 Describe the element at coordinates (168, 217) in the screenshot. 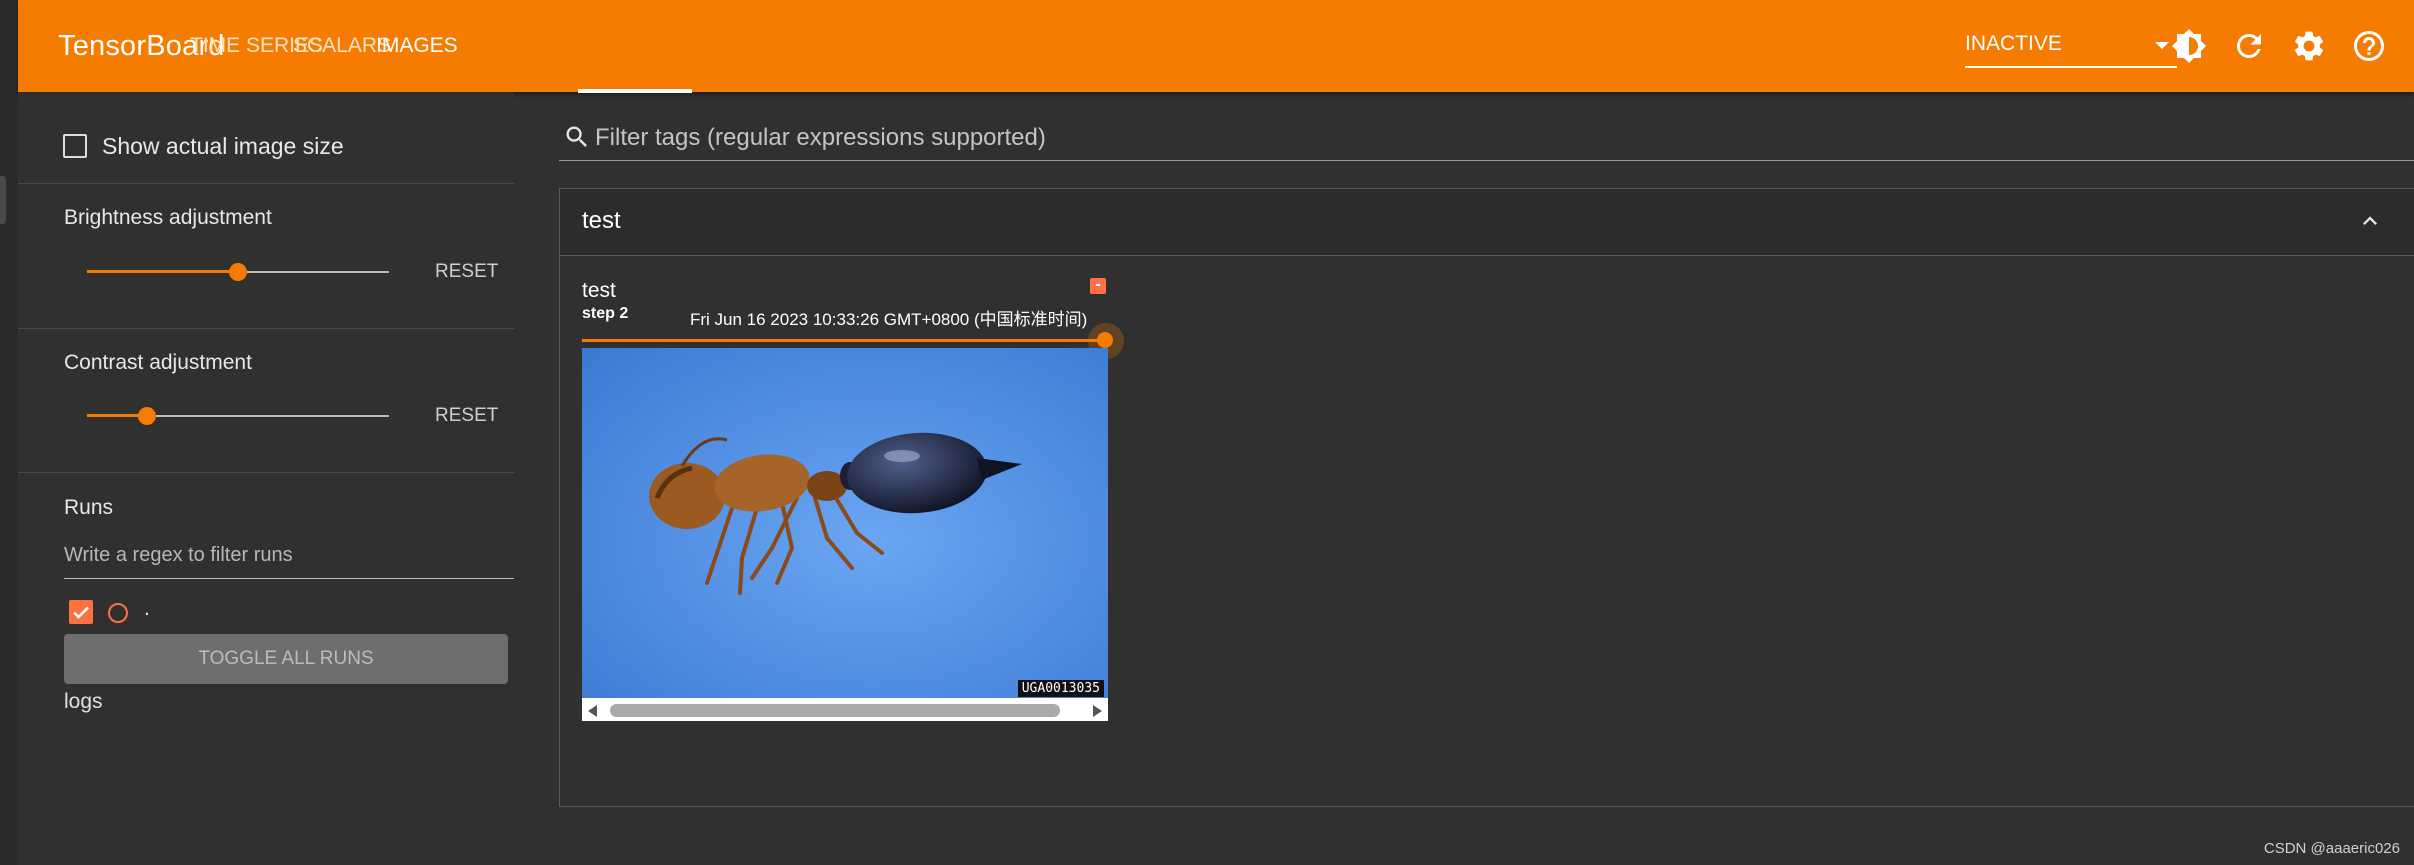

I see `brightness-label: Brightness adjustment` at that location.